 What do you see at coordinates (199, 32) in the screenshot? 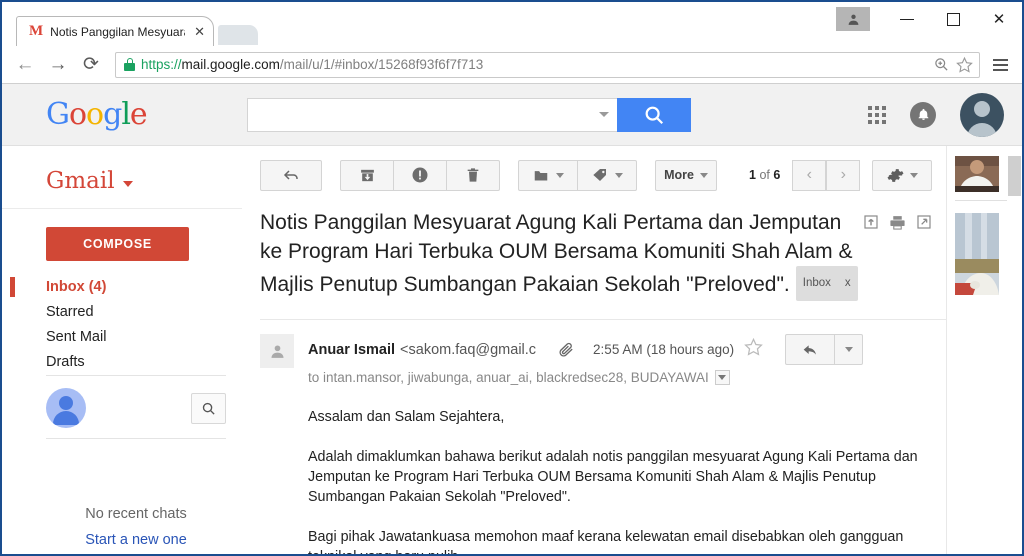
I see `tab-close-icon: ✕` at bounding box center [199, 32].